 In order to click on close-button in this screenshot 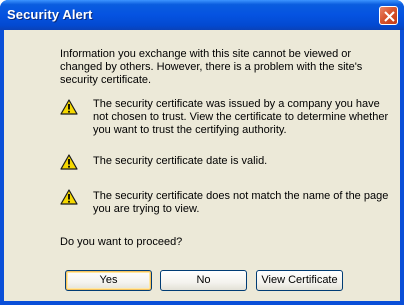, I will do `click(388, 15)`.